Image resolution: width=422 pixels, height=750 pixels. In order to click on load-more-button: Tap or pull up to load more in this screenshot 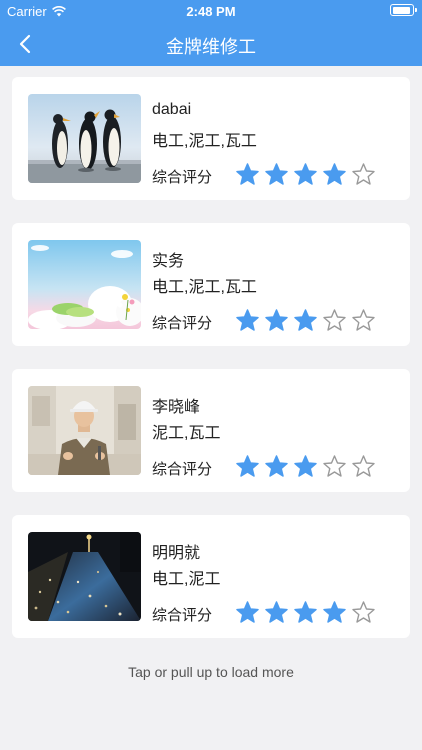, I will do `click(211, 672)`.